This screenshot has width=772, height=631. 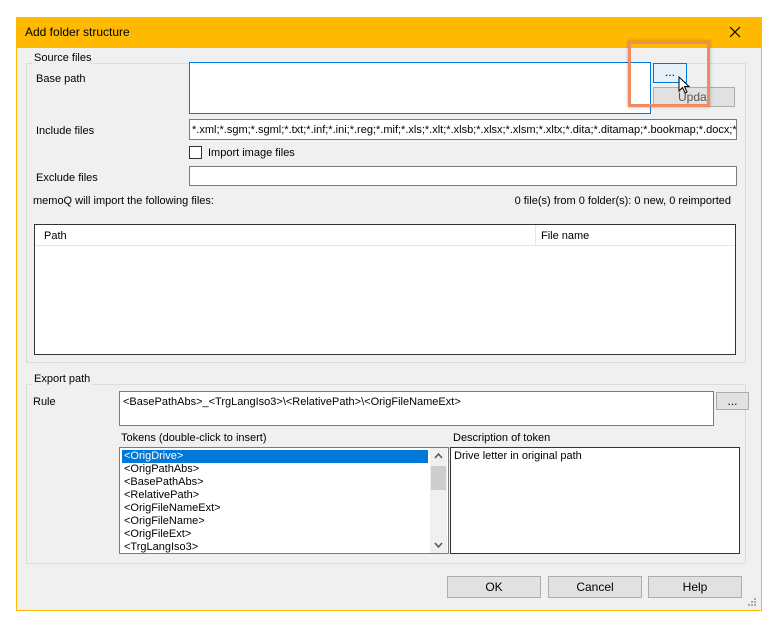 I want to click on rule-label: Rule, so click(x=44, y=402).